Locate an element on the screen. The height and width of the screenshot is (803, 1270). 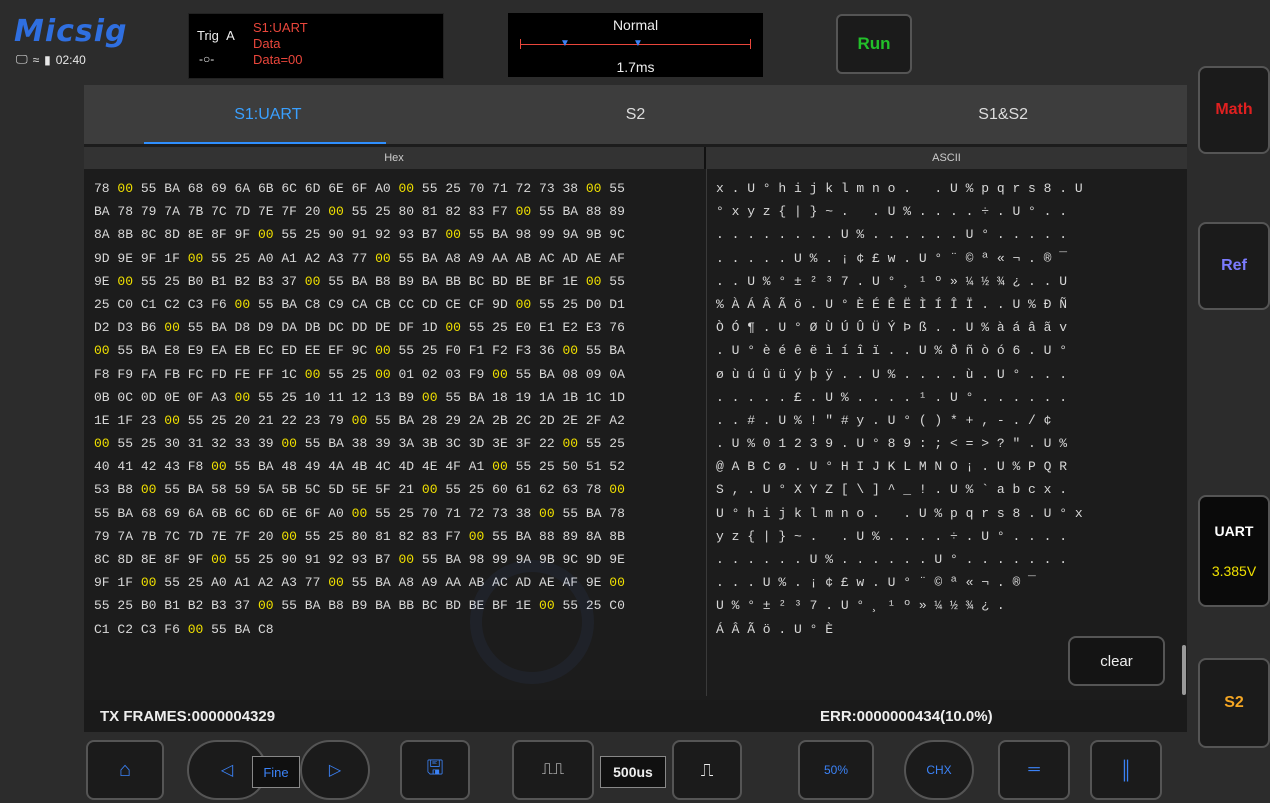
scroll-right-button: ▷ is located at coordinates (335, 770).